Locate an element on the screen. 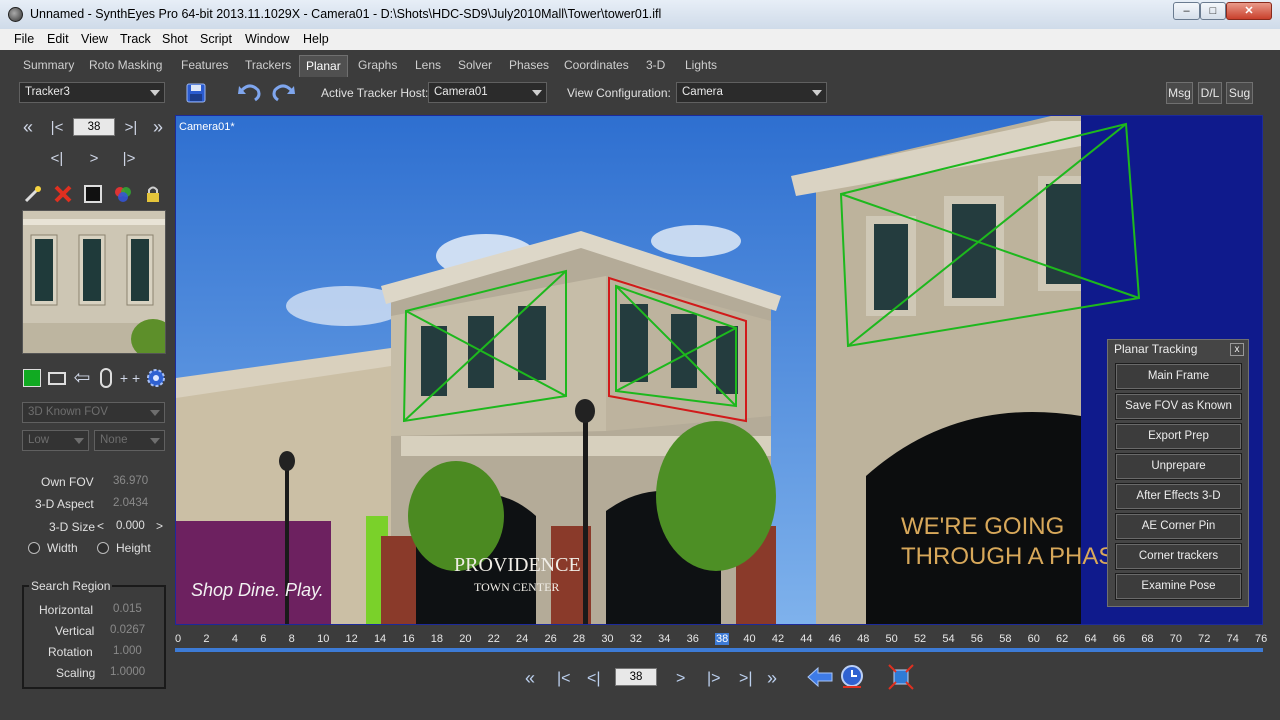  size-decrease-button: < is located at coordinates (100, 526).